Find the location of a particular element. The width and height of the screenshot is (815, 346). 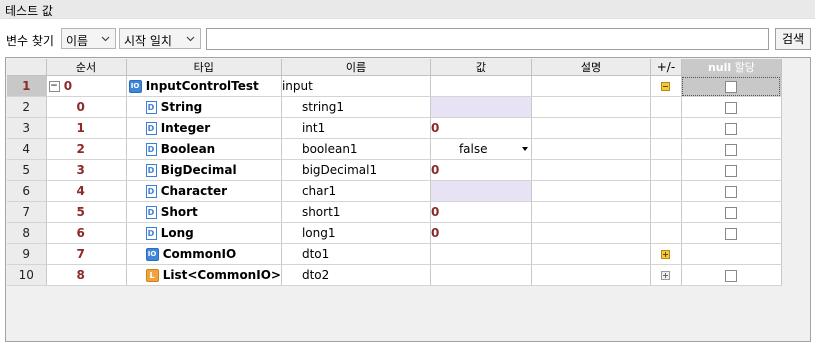

table-row: 9 7 IO CommonIO dto1 is located at coordinates (394, 254).